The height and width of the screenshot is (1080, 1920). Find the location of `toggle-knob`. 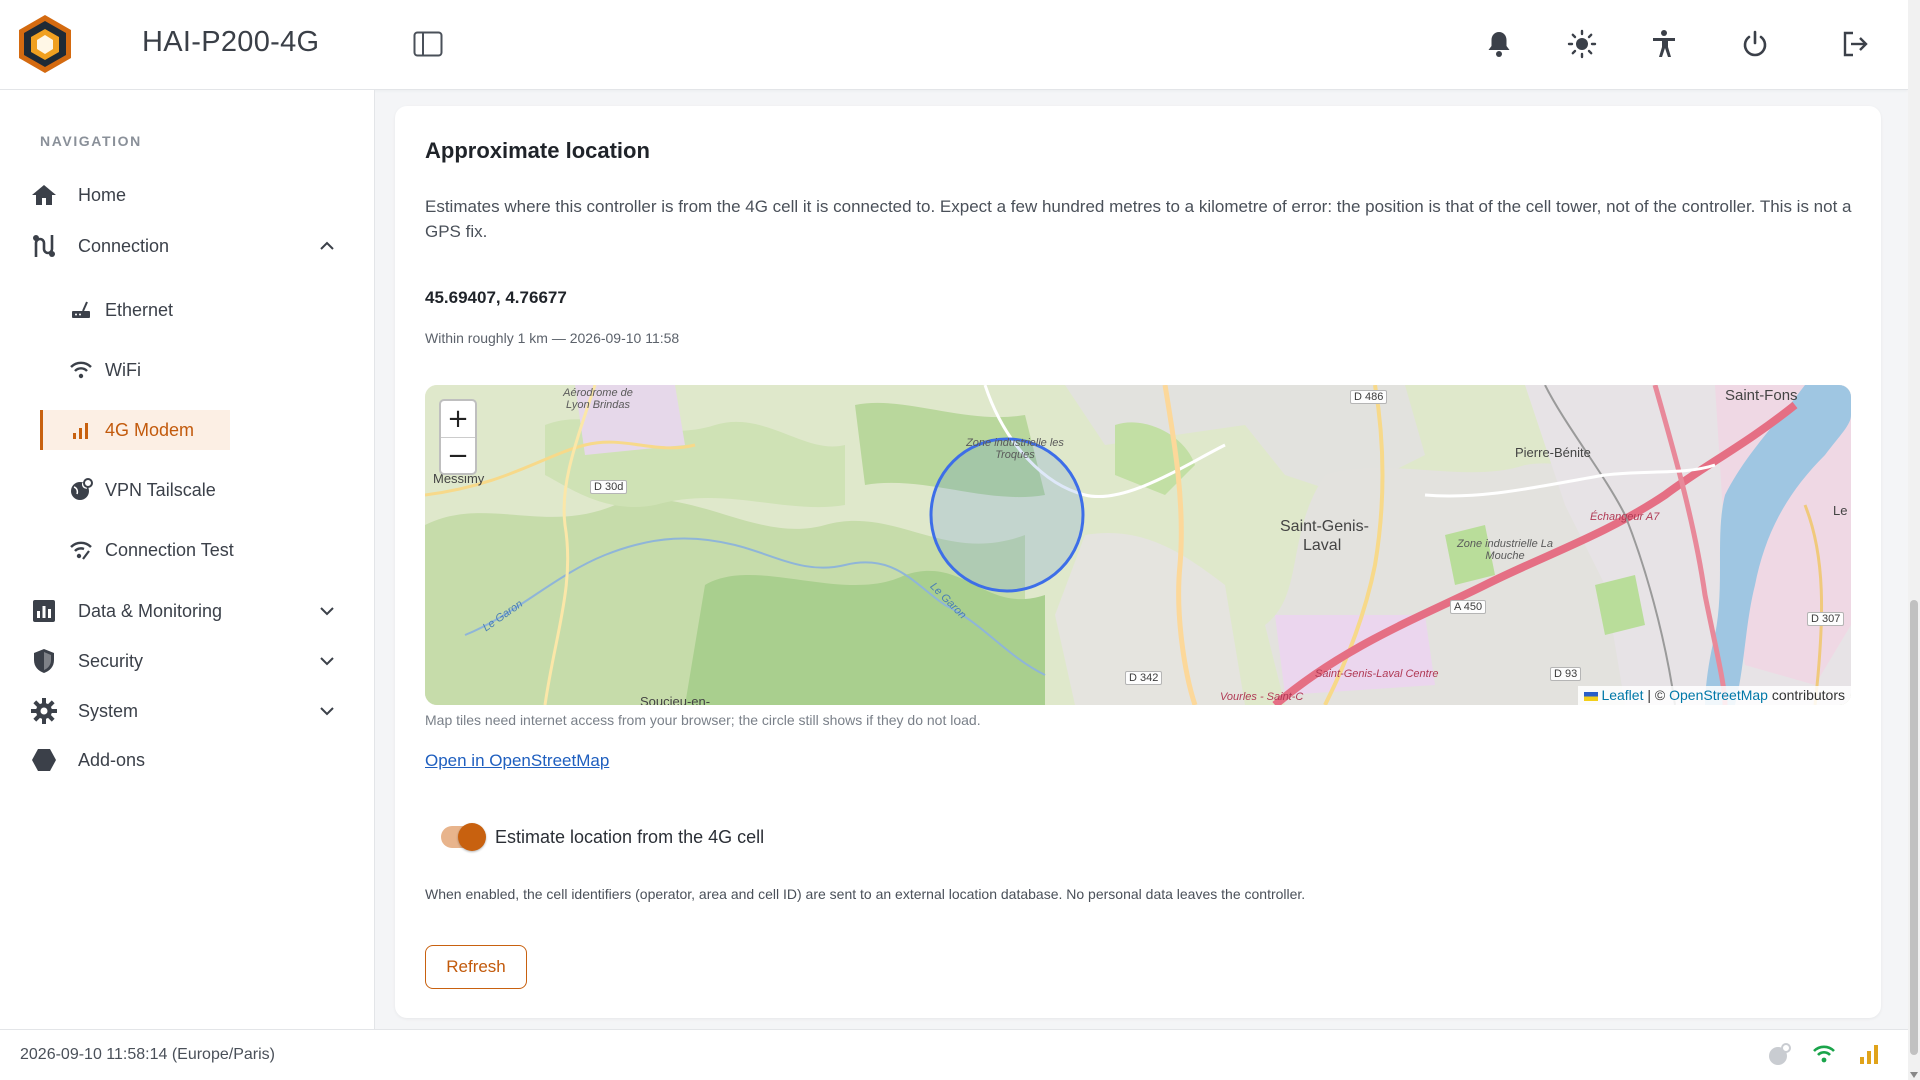

toggle-knob is located at coordinates (472, 837).